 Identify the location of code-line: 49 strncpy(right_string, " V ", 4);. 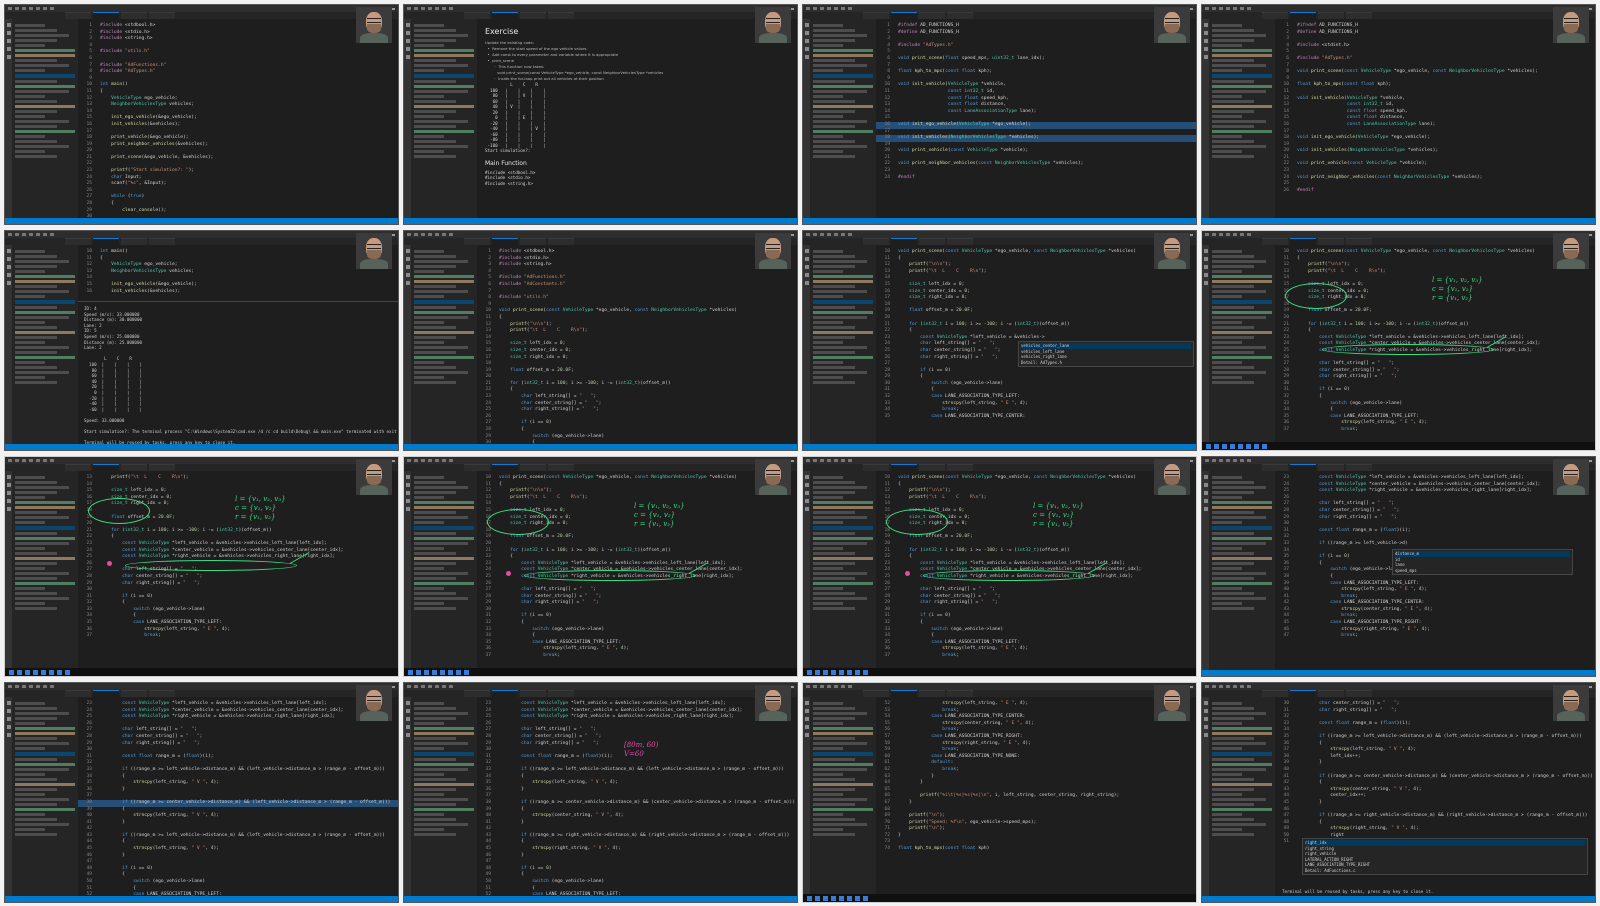
(1435, 829).